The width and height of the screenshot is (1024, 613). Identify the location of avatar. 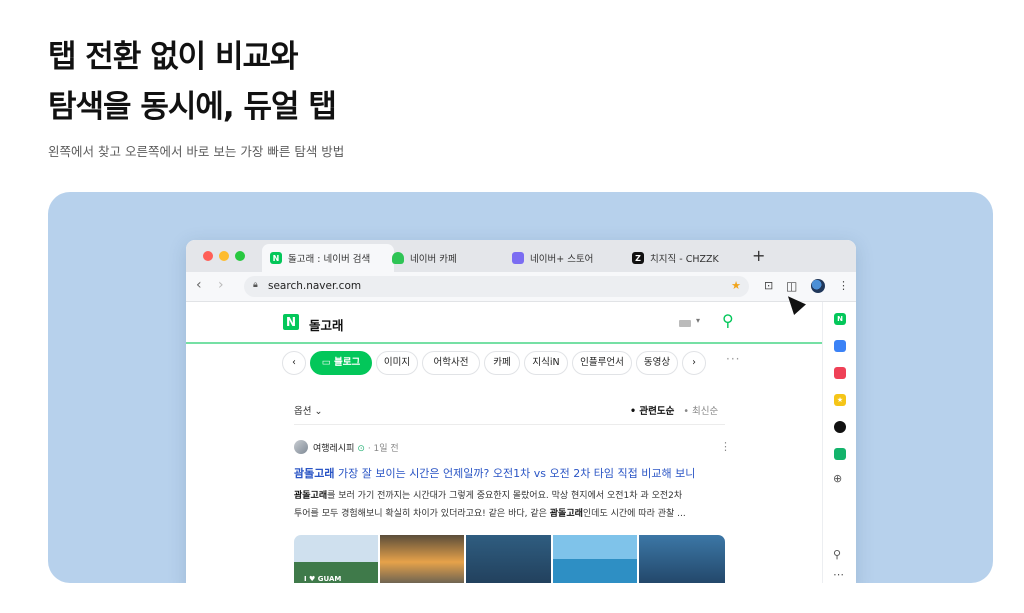
(301, 447).